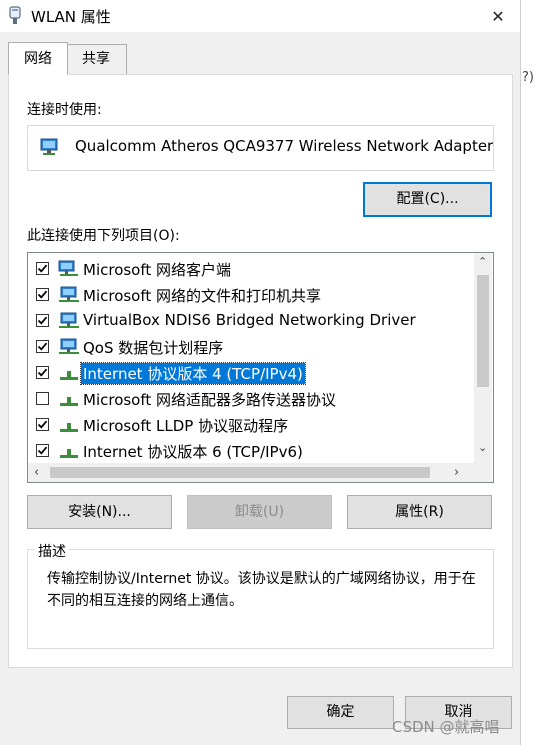 The height and width of the screenshot is (745, 538). What do you see at coordinates (202, 296) in the screenshot?
I see `item-label: Microsoft 网络的文件和打印机共享` at bounding box center [202, 296].